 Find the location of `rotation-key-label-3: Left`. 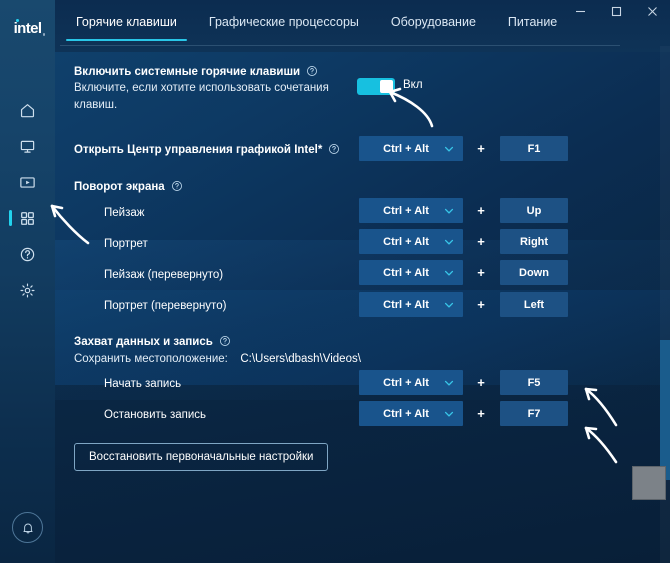

rotation-key-label-3: Left is located at coordinates (534, 304).